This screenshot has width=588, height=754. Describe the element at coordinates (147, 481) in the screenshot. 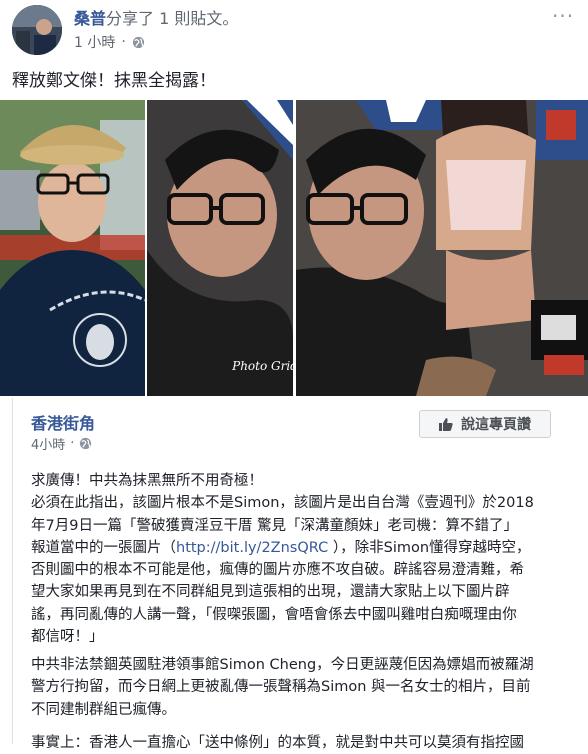

I see `paragraph-line: 求廣傳！中共為抹黑無所不用奇極！` at that location.